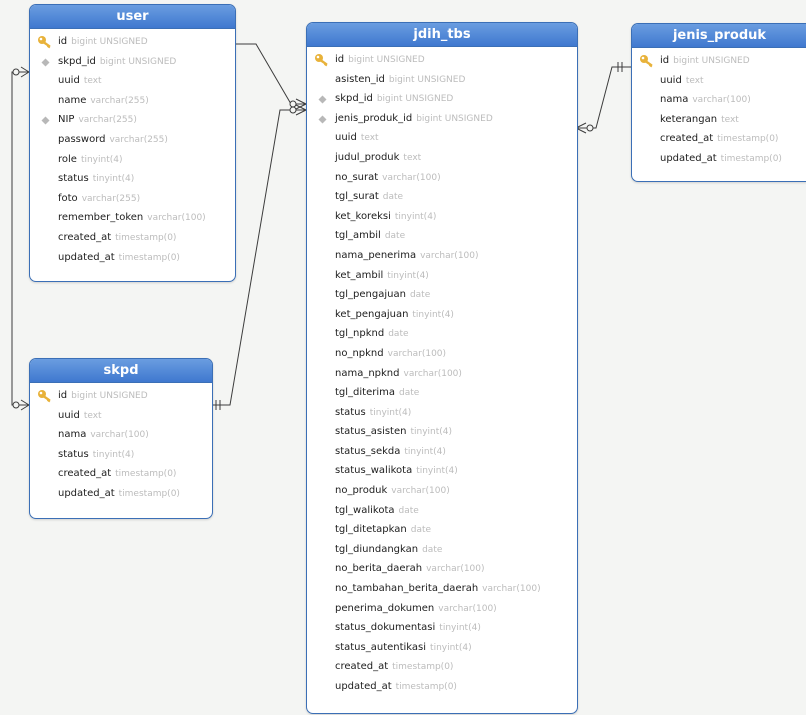 Image resolution: width=806 pixels, height=715 pixels. Describe the element at coordinates (442, 648) in the screenshot. I see `column-row: status_autentikasi tinyint(4)` at that location.